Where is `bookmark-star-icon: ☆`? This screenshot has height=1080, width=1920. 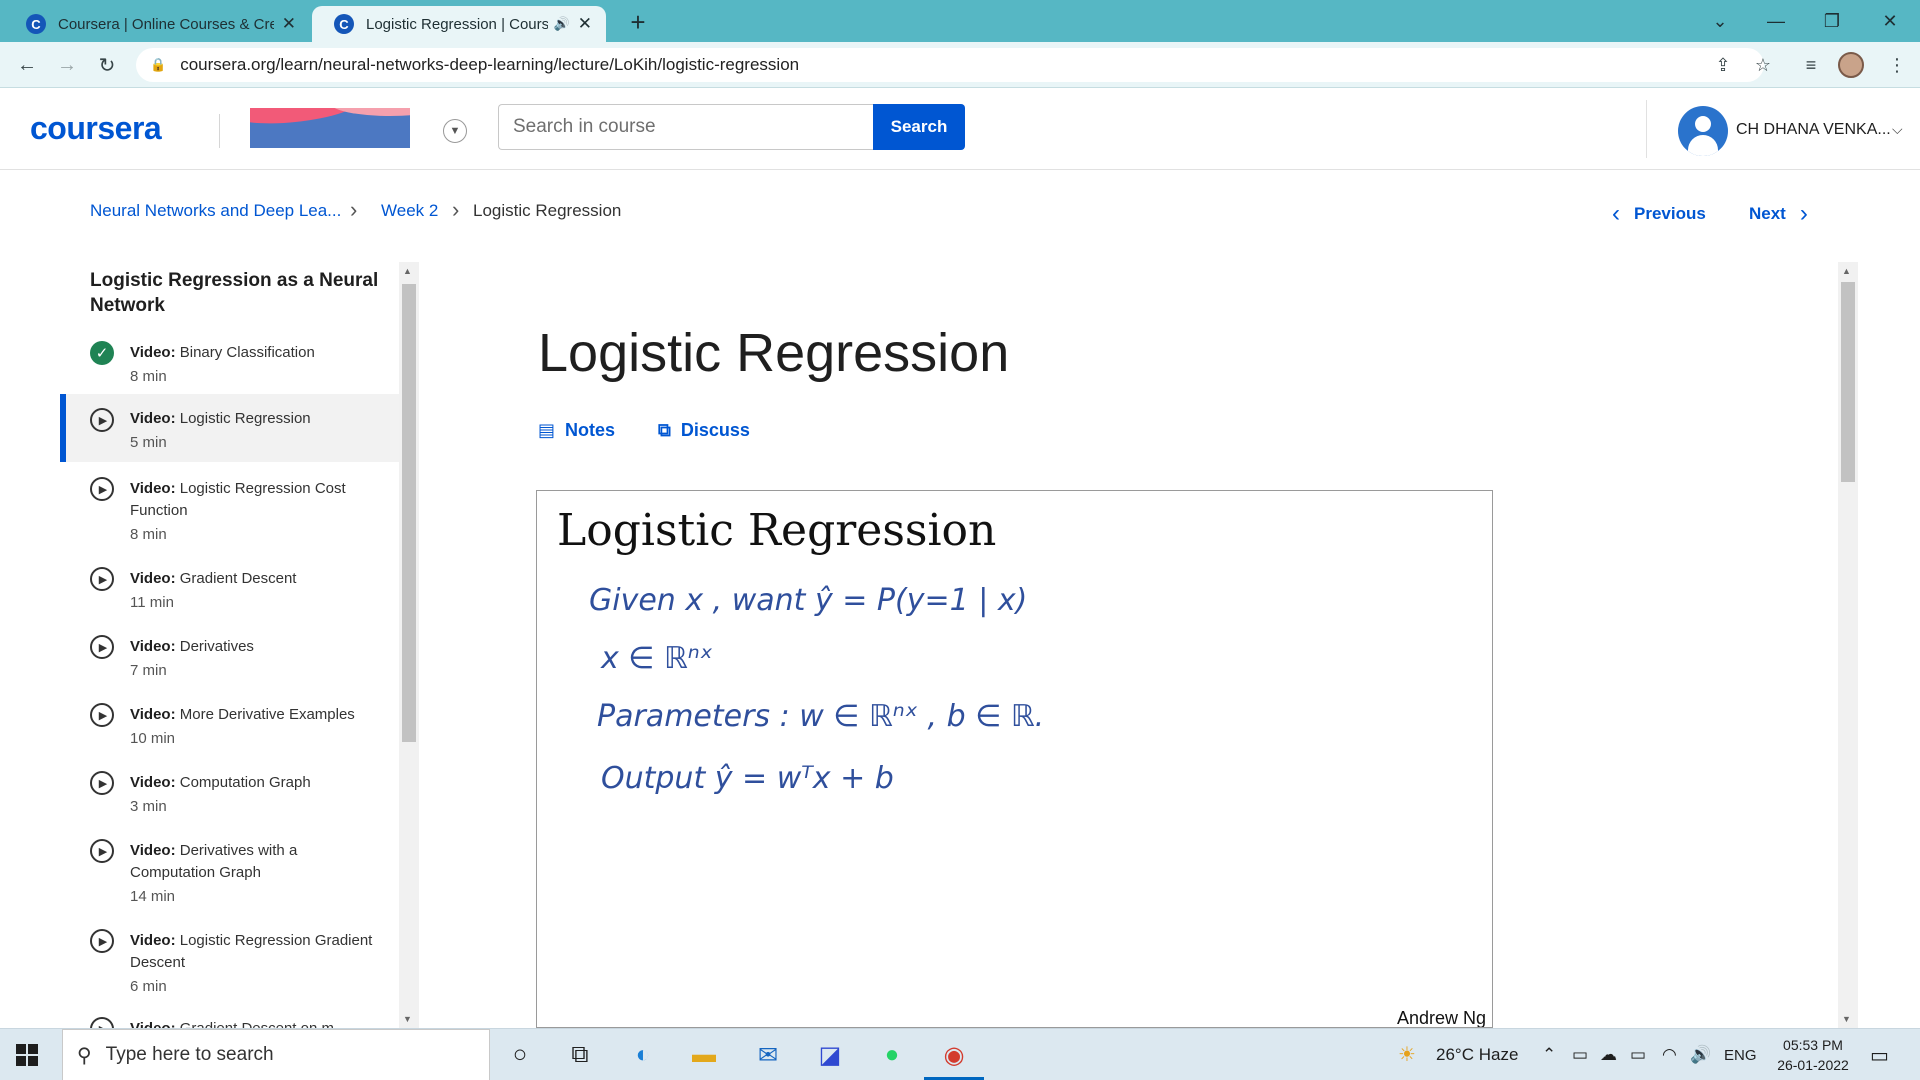
bookmark-star-icon: ☆ is located at coordinates (1763, 65).